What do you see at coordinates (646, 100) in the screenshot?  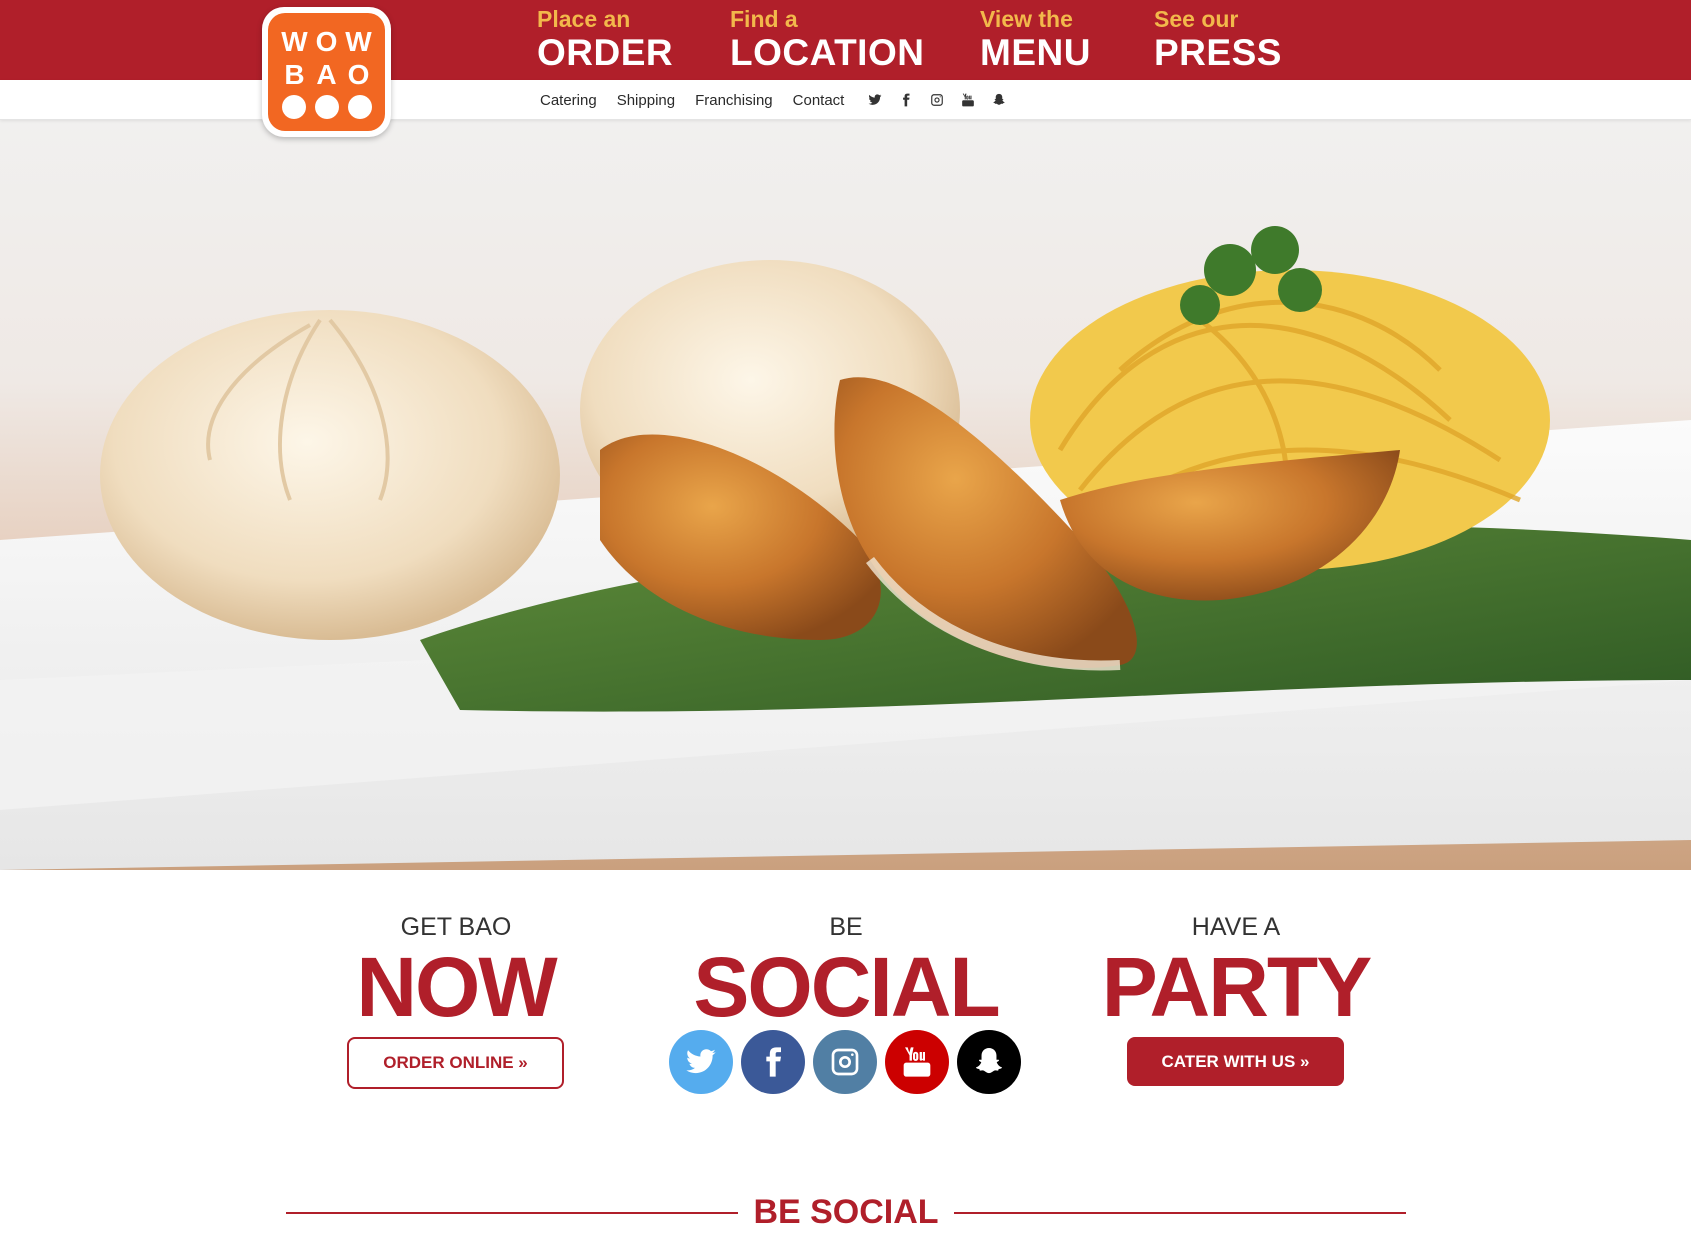 I see `sub-nav-shipping: Shipping` at bounding box center [646, 100].